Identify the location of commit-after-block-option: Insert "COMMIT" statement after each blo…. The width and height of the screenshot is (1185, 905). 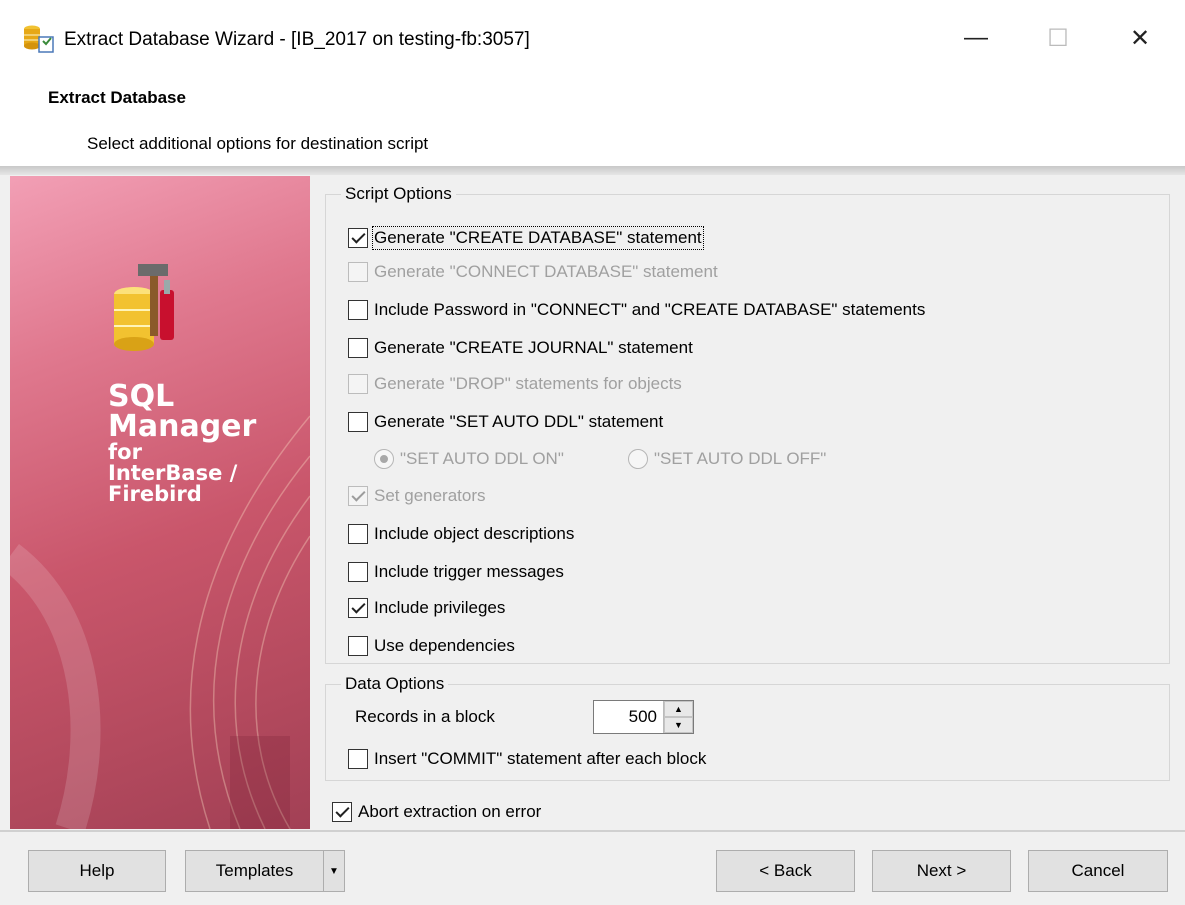
(527, 759).